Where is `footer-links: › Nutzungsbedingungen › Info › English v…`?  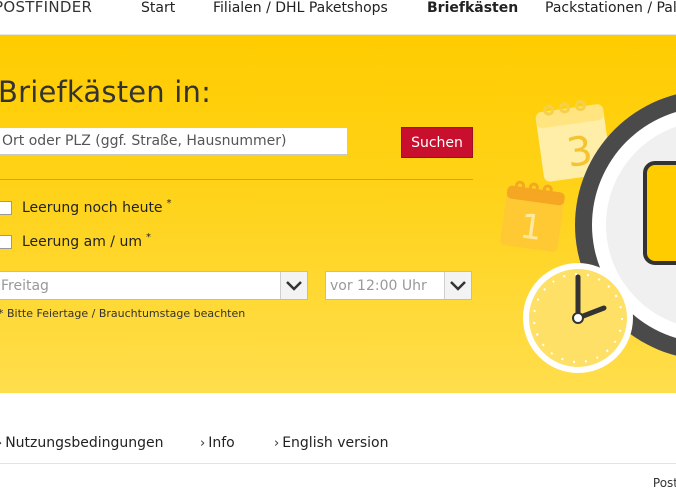 footer-links: › Nutzungsbedingungen › Info › English v… is located at coordinates (338, 428).